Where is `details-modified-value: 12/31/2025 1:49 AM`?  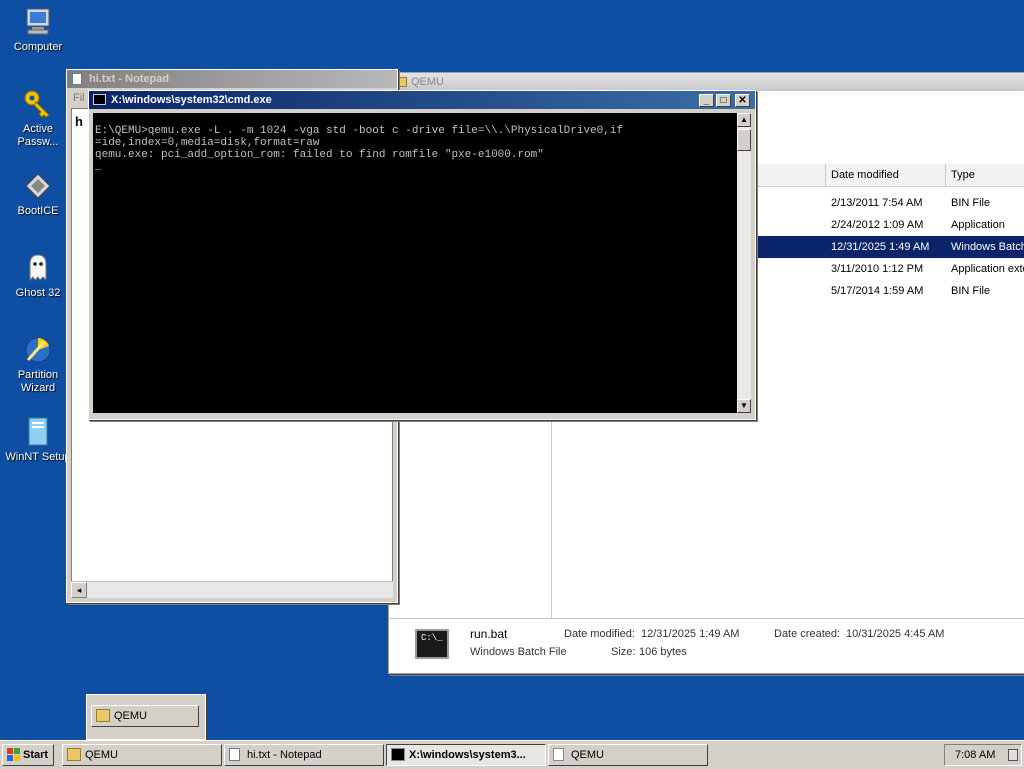
details-modified-value: 12/31/2025 1:49 AM is located at coordinates (690, 634).